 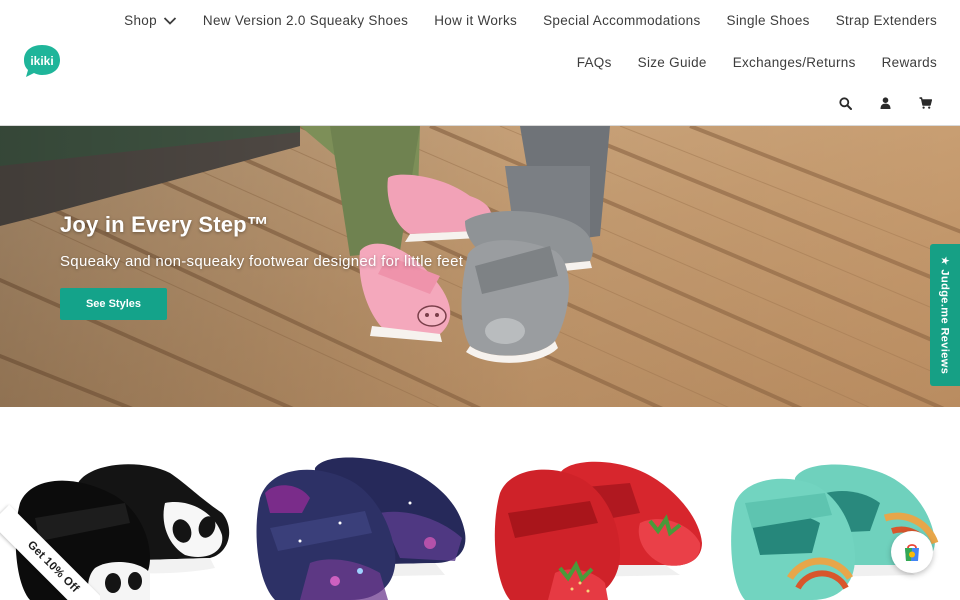 I want to click on chevron-down-icon, so click(x=170, y=21).